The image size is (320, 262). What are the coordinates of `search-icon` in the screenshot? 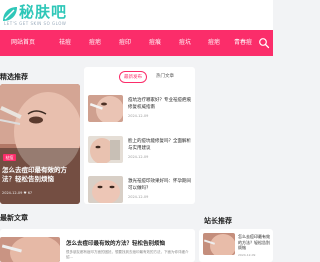 It's located at (264, 43).